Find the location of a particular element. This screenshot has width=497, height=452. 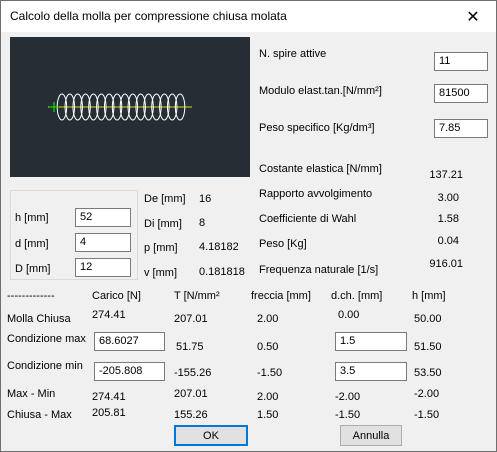

row-chiusa-t: 155.26 is located at coordinates (191, 415).